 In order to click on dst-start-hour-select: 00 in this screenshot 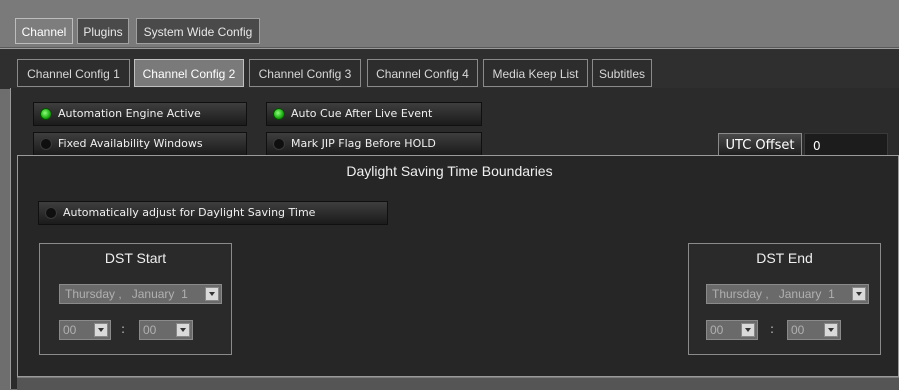, I will do `click(85, 330)`.